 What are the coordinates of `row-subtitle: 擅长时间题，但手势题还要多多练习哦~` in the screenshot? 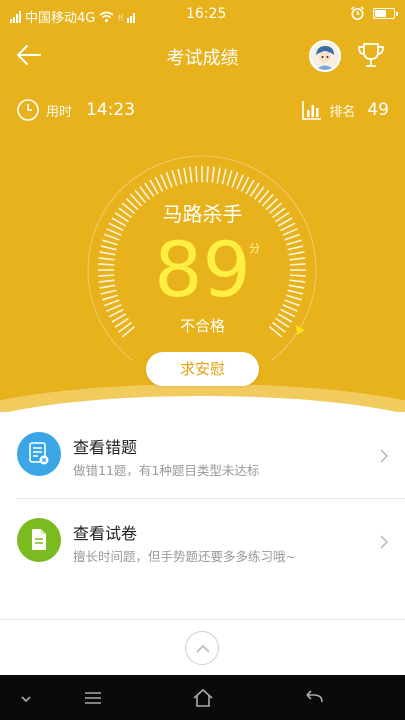 It's located at (184, 556).